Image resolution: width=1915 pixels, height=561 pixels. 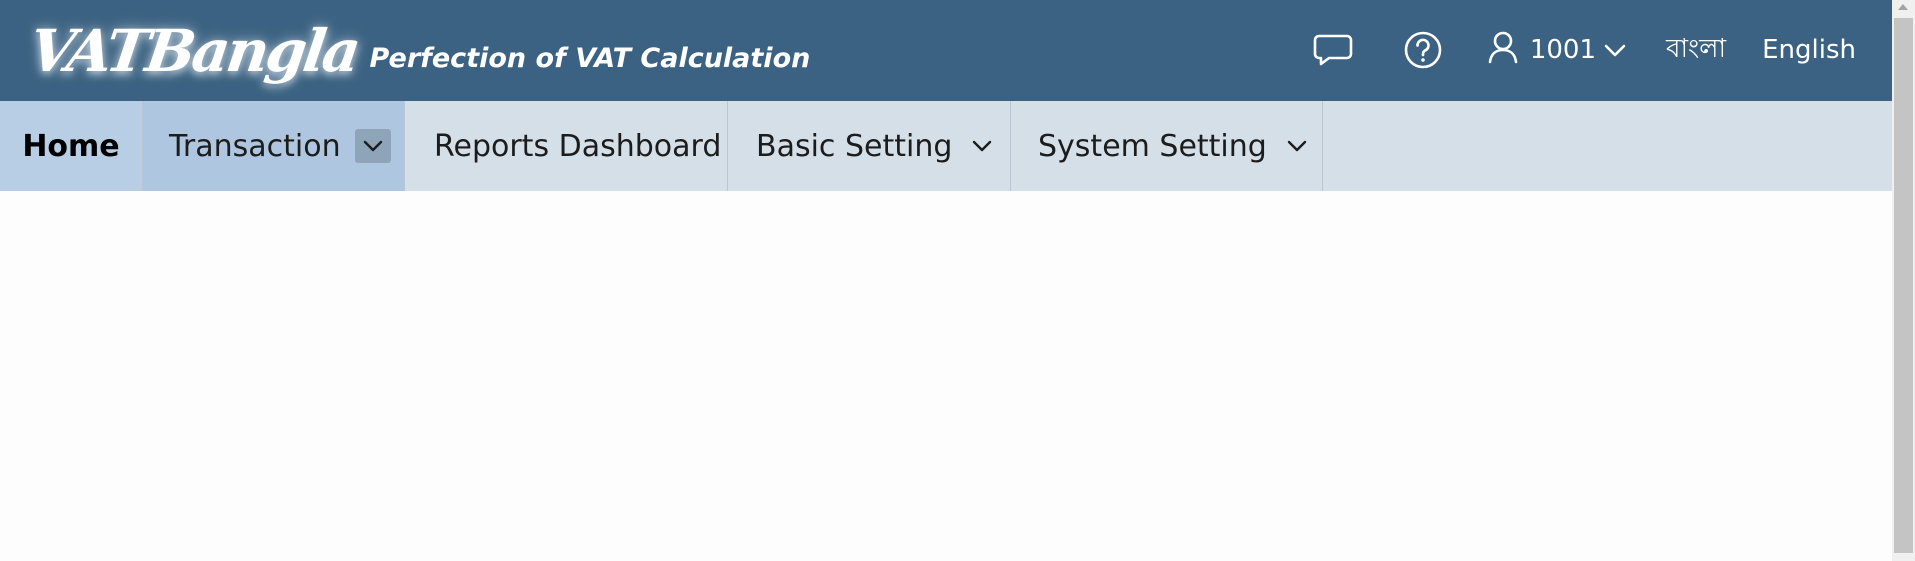 I want to click on vertical-scrollbar, so click(x=1903, y=280).